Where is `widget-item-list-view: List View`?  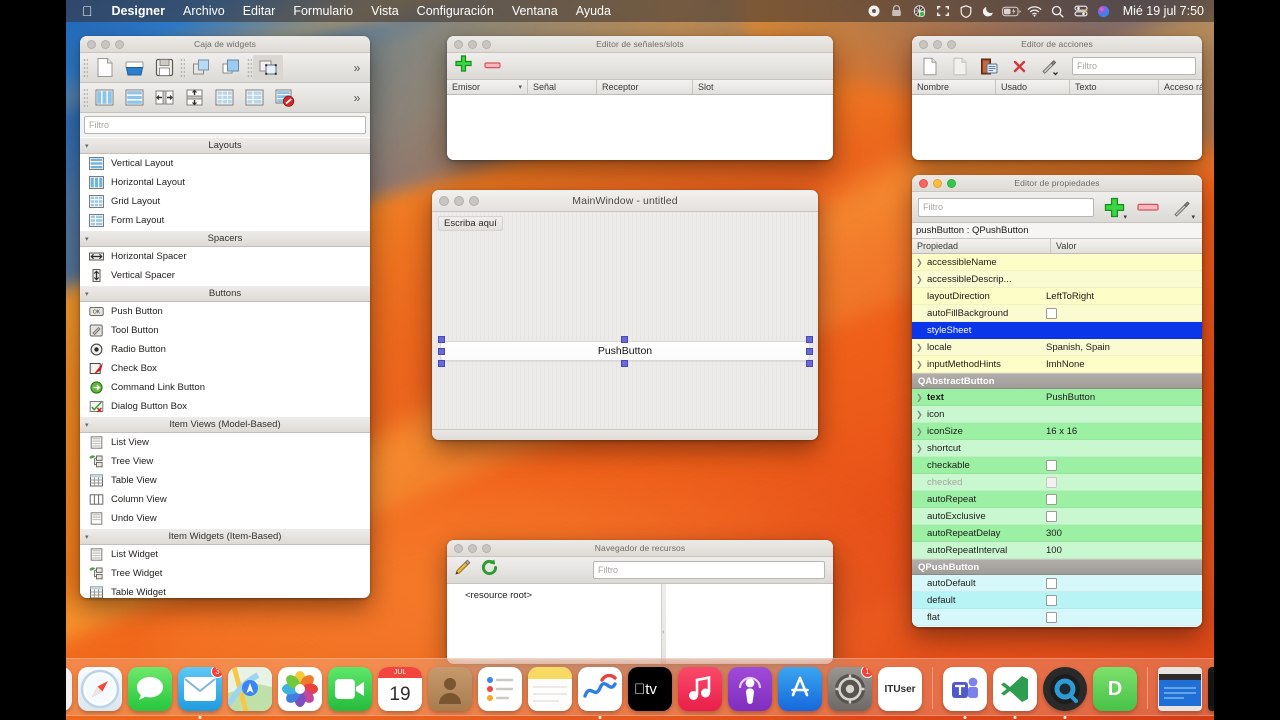
widget-item-list-view: List View is located at coordinates (225, 442).